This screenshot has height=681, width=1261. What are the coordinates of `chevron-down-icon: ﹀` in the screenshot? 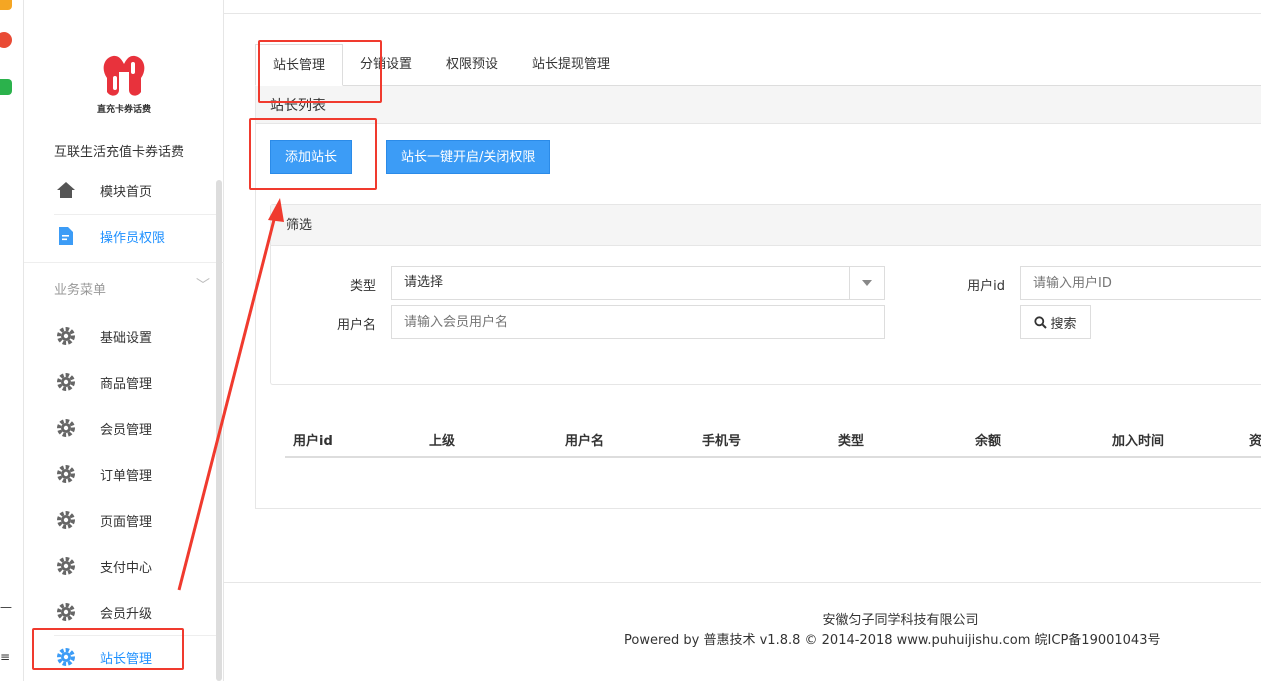 It's located at (203, 285).